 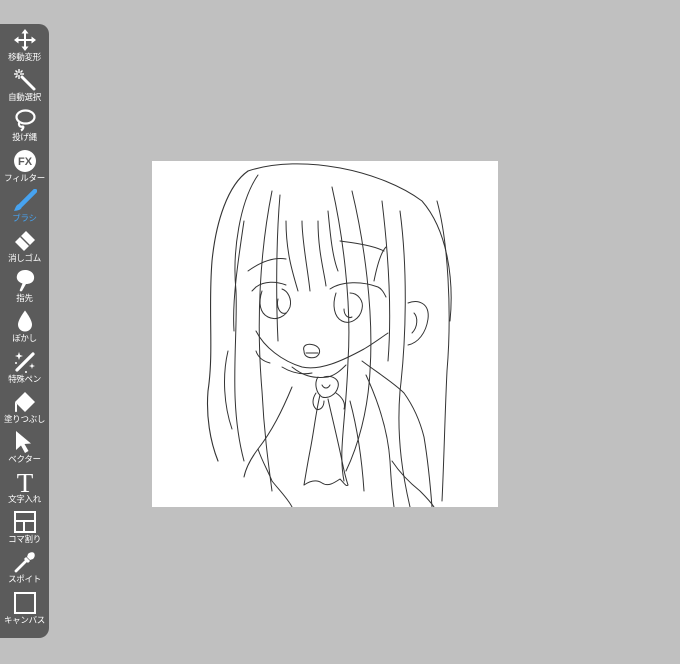 I want to click on frame-divider-icon, so click(x=24, y=522).